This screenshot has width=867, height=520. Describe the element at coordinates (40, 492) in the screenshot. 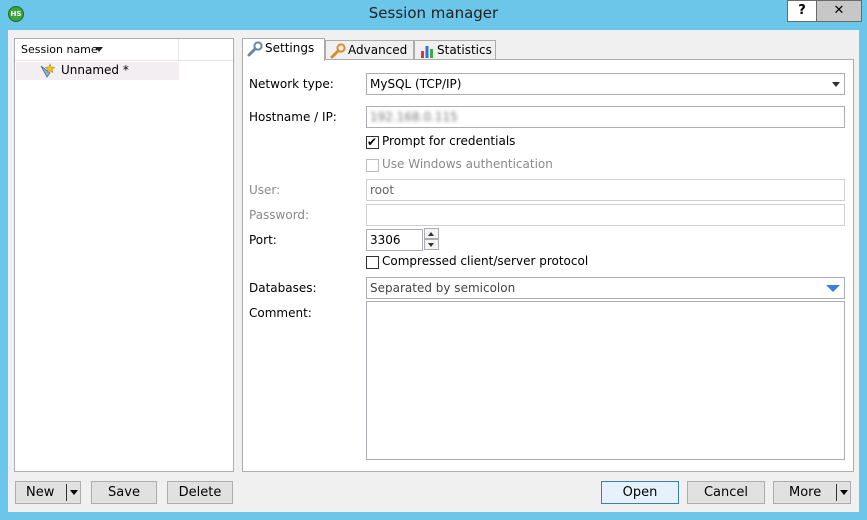

I see `new-button-label: New` at that location.